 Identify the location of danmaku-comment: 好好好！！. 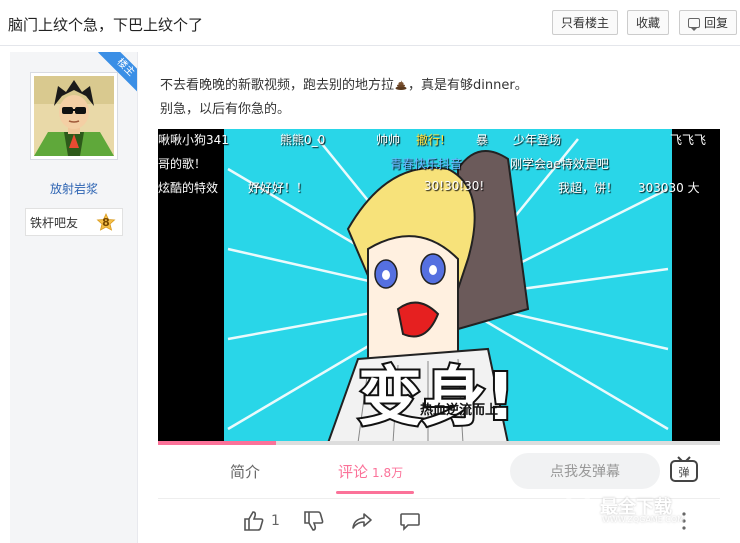
(278, 188).